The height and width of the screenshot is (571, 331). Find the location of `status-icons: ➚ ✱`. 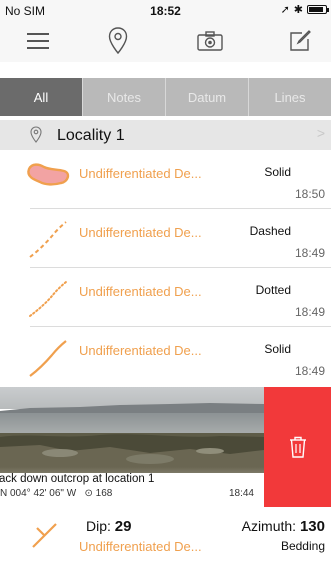

status-icons: ➚ ✱ is located at coordinates (304, 9).